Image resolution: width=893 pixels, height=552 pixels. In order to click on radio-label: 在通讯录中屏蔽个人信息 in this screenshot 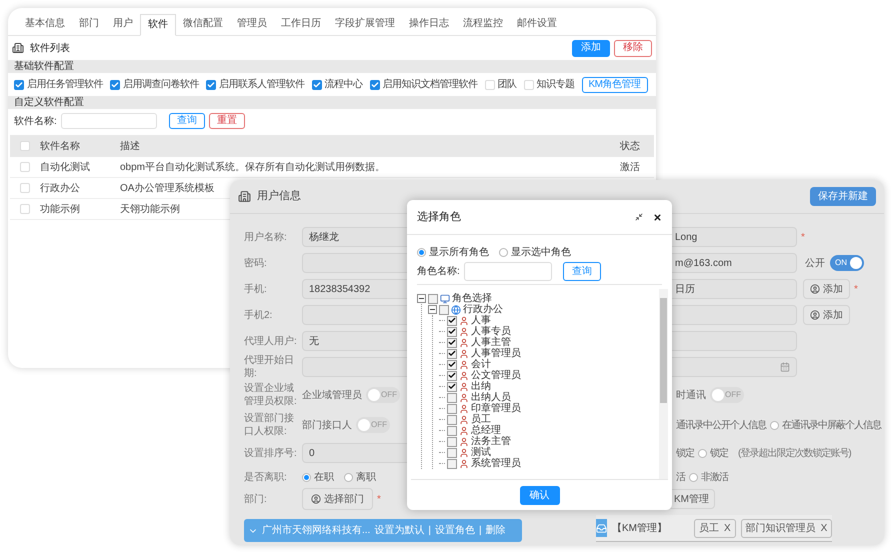, I will do `click(831, 425)`.